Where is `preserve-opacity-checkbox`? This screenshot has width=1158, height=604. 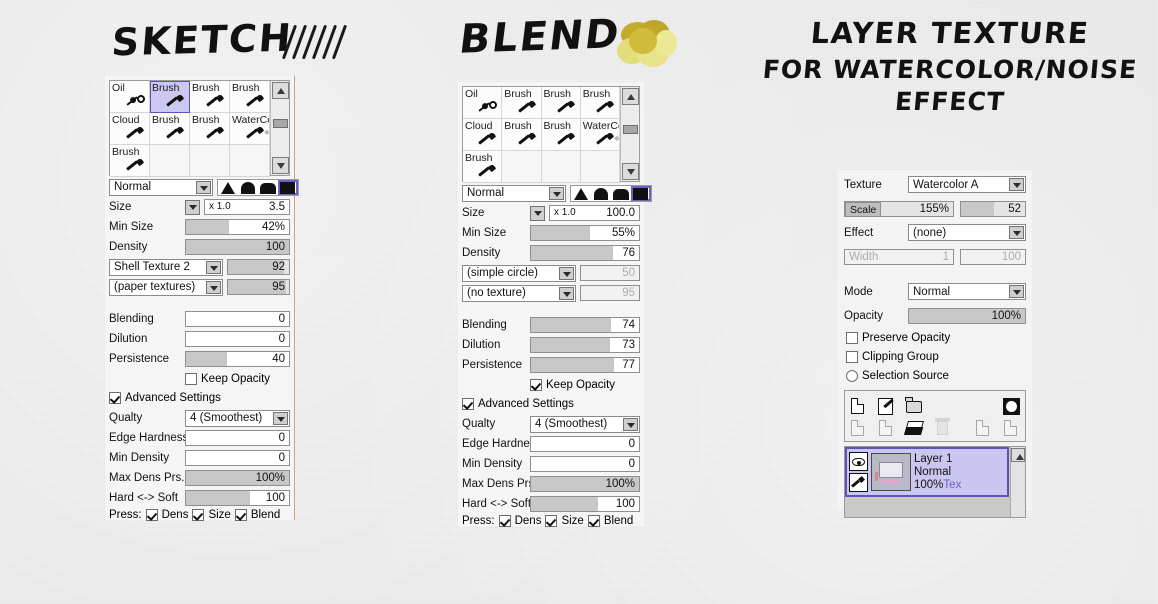
preserve-opacity-checkbox is located at coordinates (852, 338).